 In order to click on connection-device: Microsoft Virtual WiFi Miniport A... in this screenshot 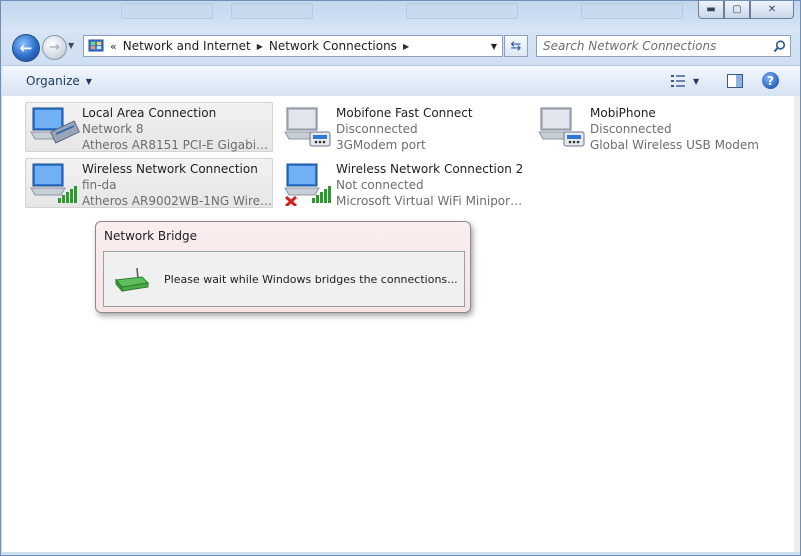, I will do `click(431, 201)`.